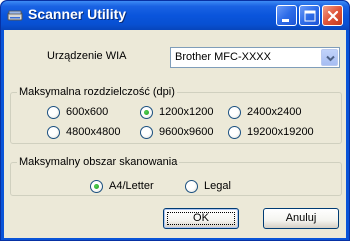 Image resolution: width=350 pixels, height=241 pixels. I want to click on minimize-icon, so click(285, 20).